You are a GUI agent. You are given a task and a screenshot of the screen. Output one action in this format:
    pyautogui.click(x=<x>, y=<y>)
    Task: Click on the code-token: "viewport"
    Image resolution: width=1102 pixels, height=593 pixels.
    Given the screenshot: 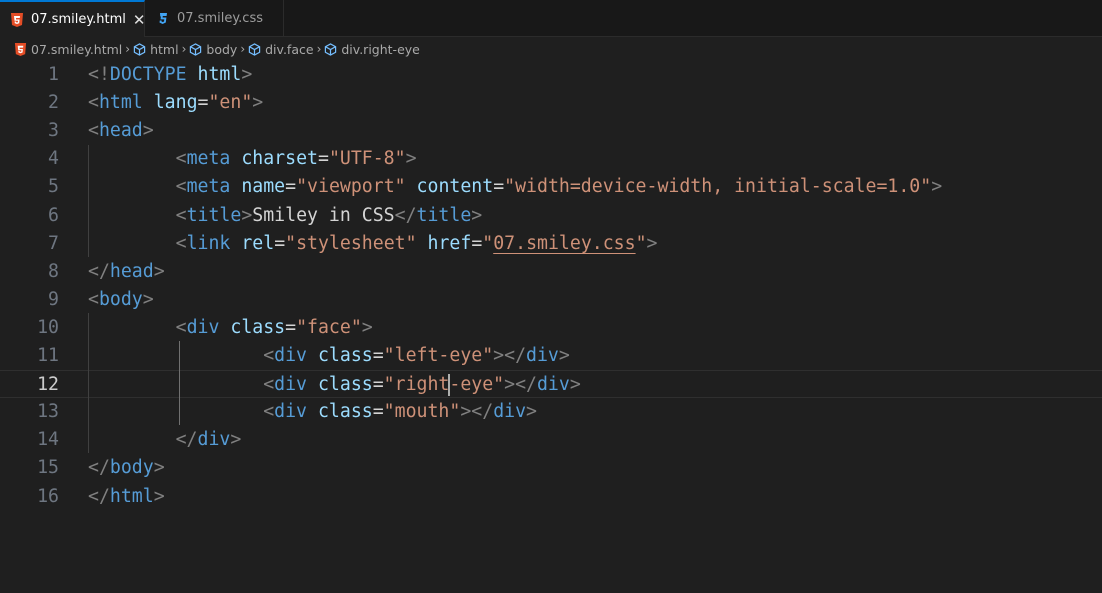 What is the action you would take?
    pyautogui.click(x=351, y=187)
    